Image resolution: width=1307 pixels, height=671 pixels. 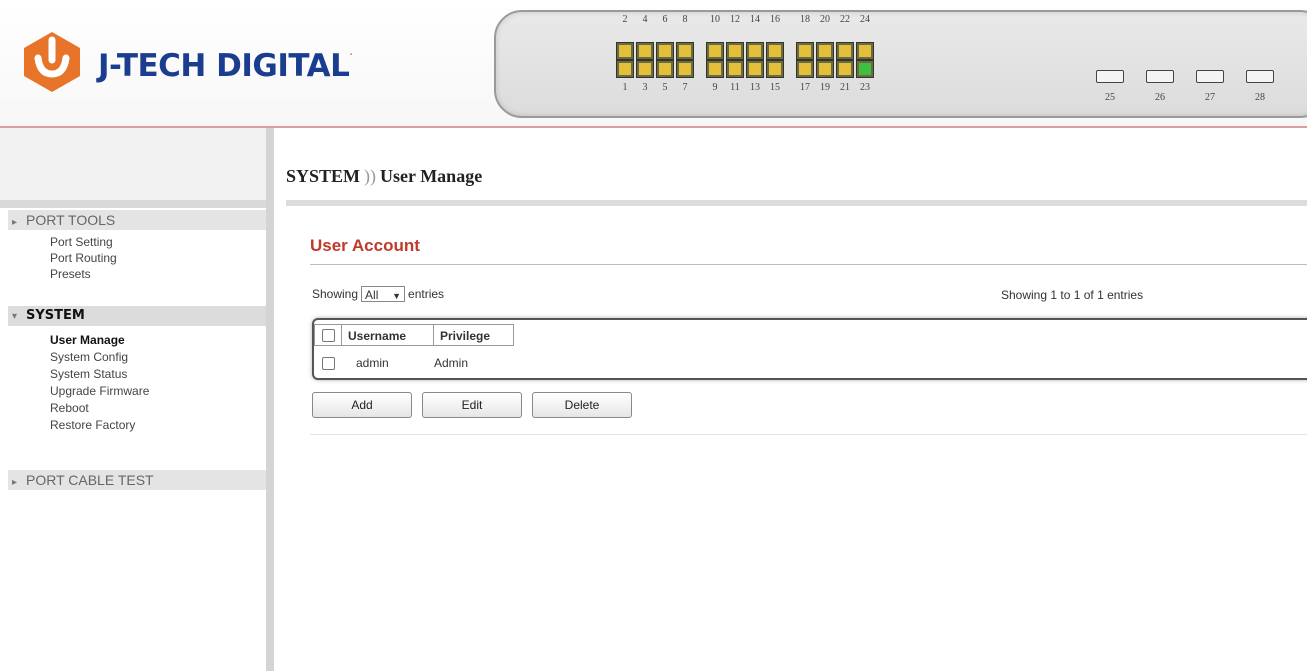 What do you see at coordinates (845, 19) in the screenshot?
I see `port-label: 22` at bounding box center [845, 19].